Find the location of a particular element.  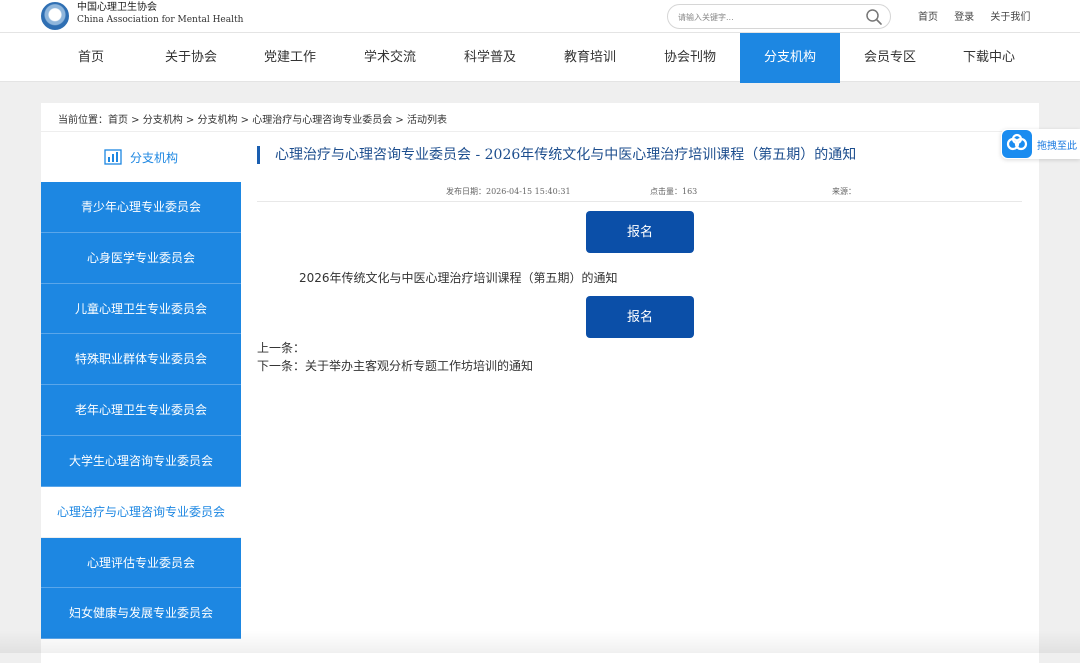

nav-item-academic: 学术交流 is located at coordinates (390, 58).